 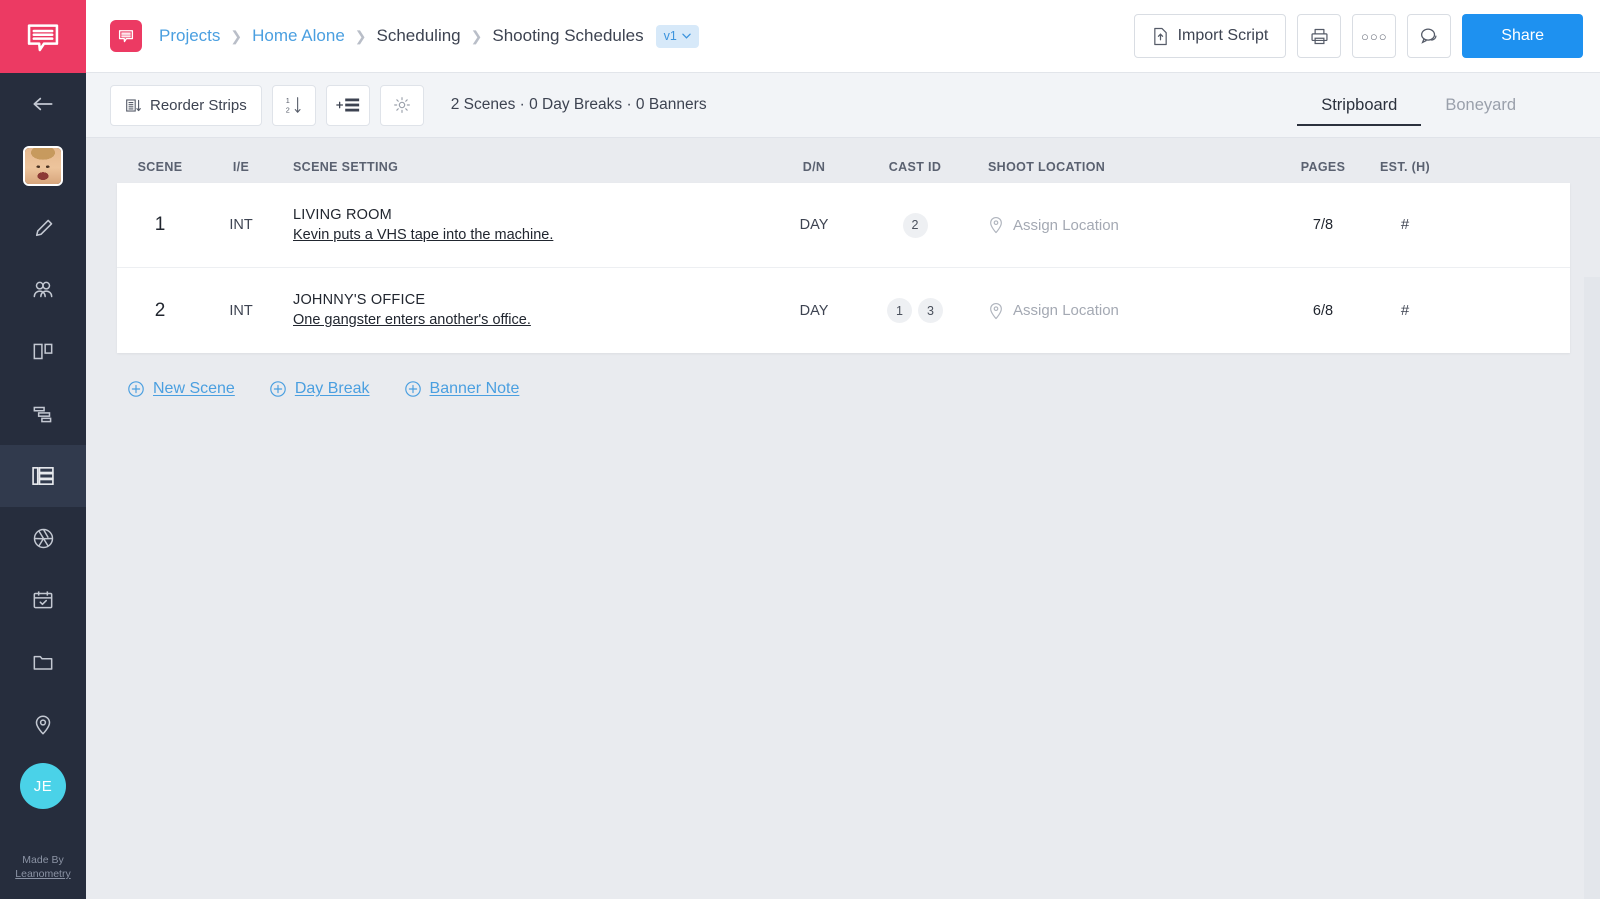 I want to click on cast-badge-group: 2, so click(x=915, y=225).